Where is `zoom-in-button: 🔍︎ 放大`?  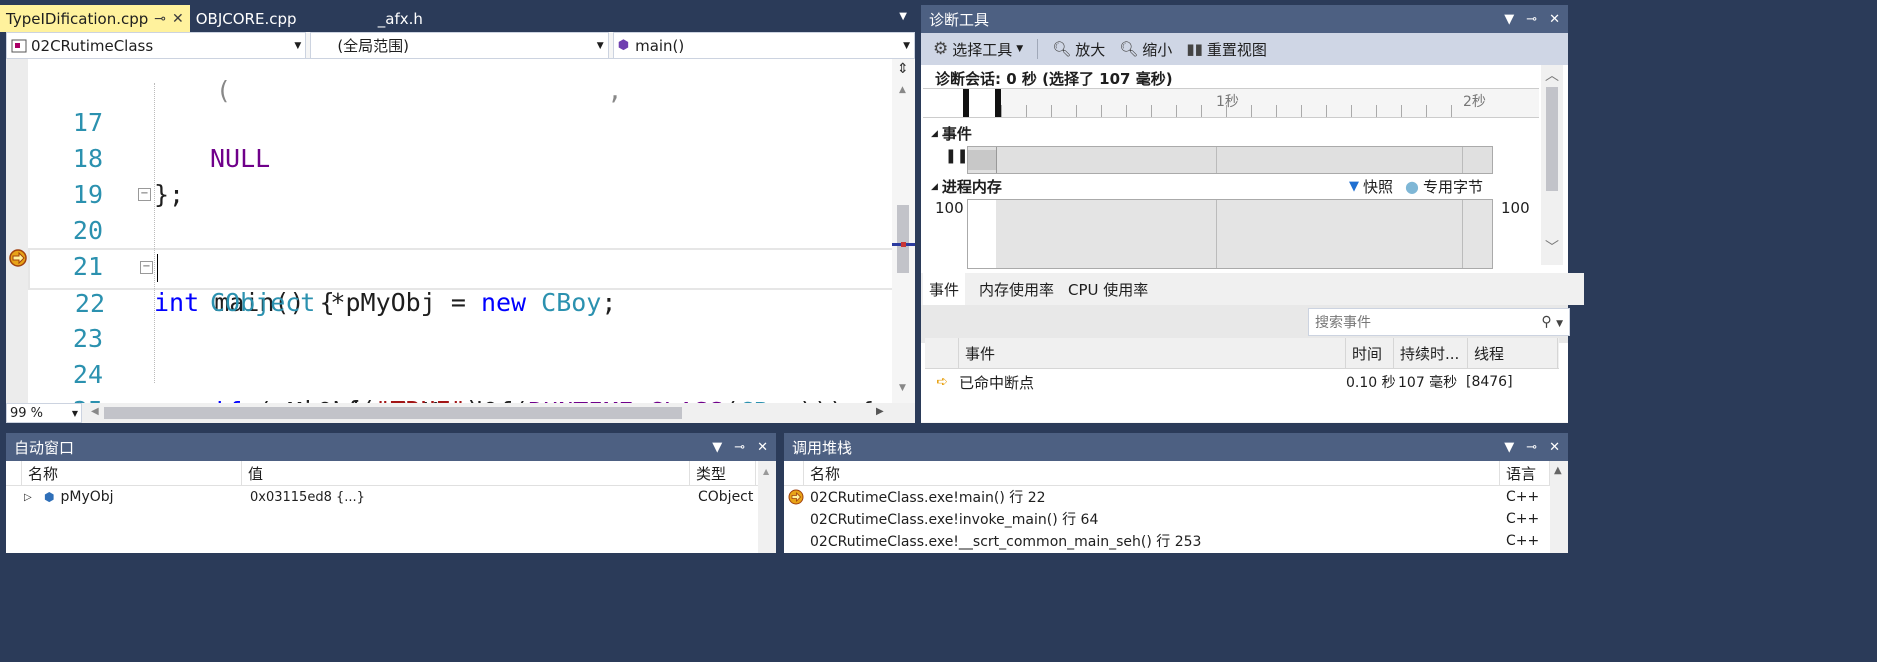 zoom-in-button: 🔍︎ 放大 is located at coordinates (1078, 49).